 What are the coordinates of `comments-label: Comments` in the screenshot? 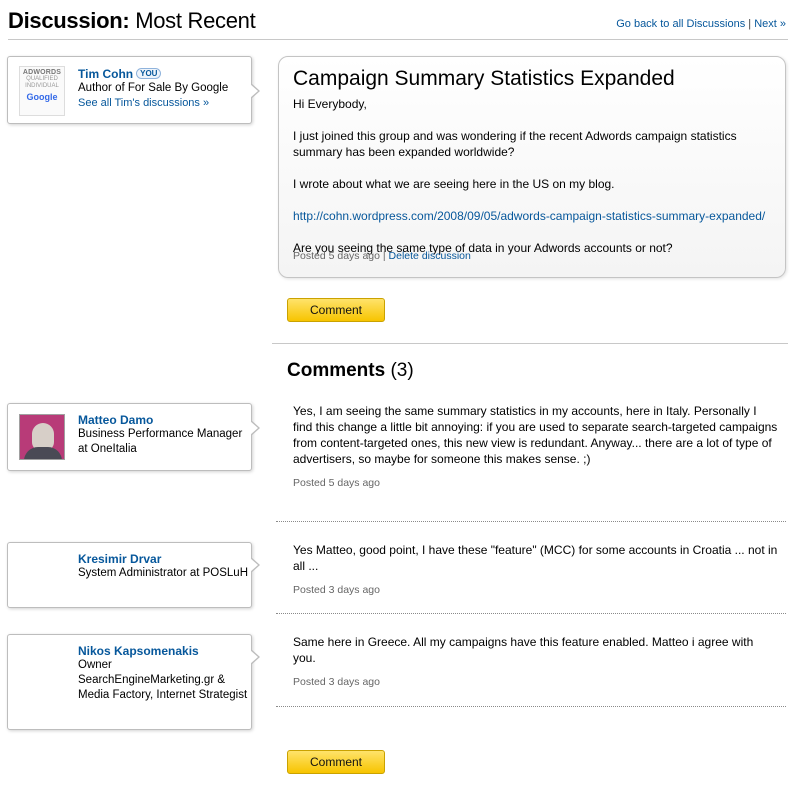 It's located at (336, 370).